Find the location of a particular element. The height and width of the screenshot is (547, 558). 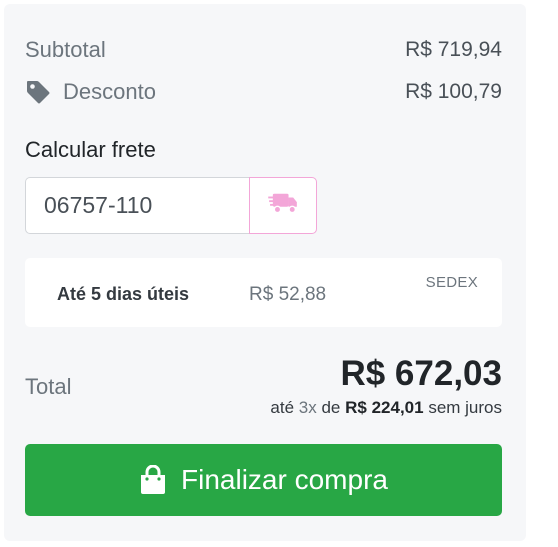

total-label: Total is located at coordinates (48, 386).